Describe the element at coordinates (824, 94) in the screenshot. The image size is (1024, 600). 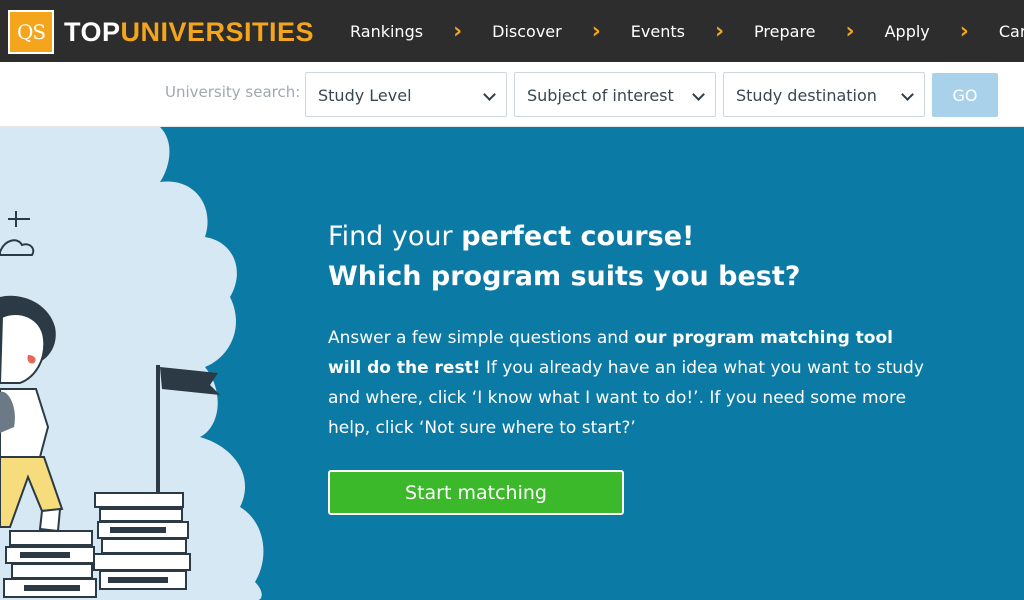
I see `study-destination-select: Study destination` at that location.